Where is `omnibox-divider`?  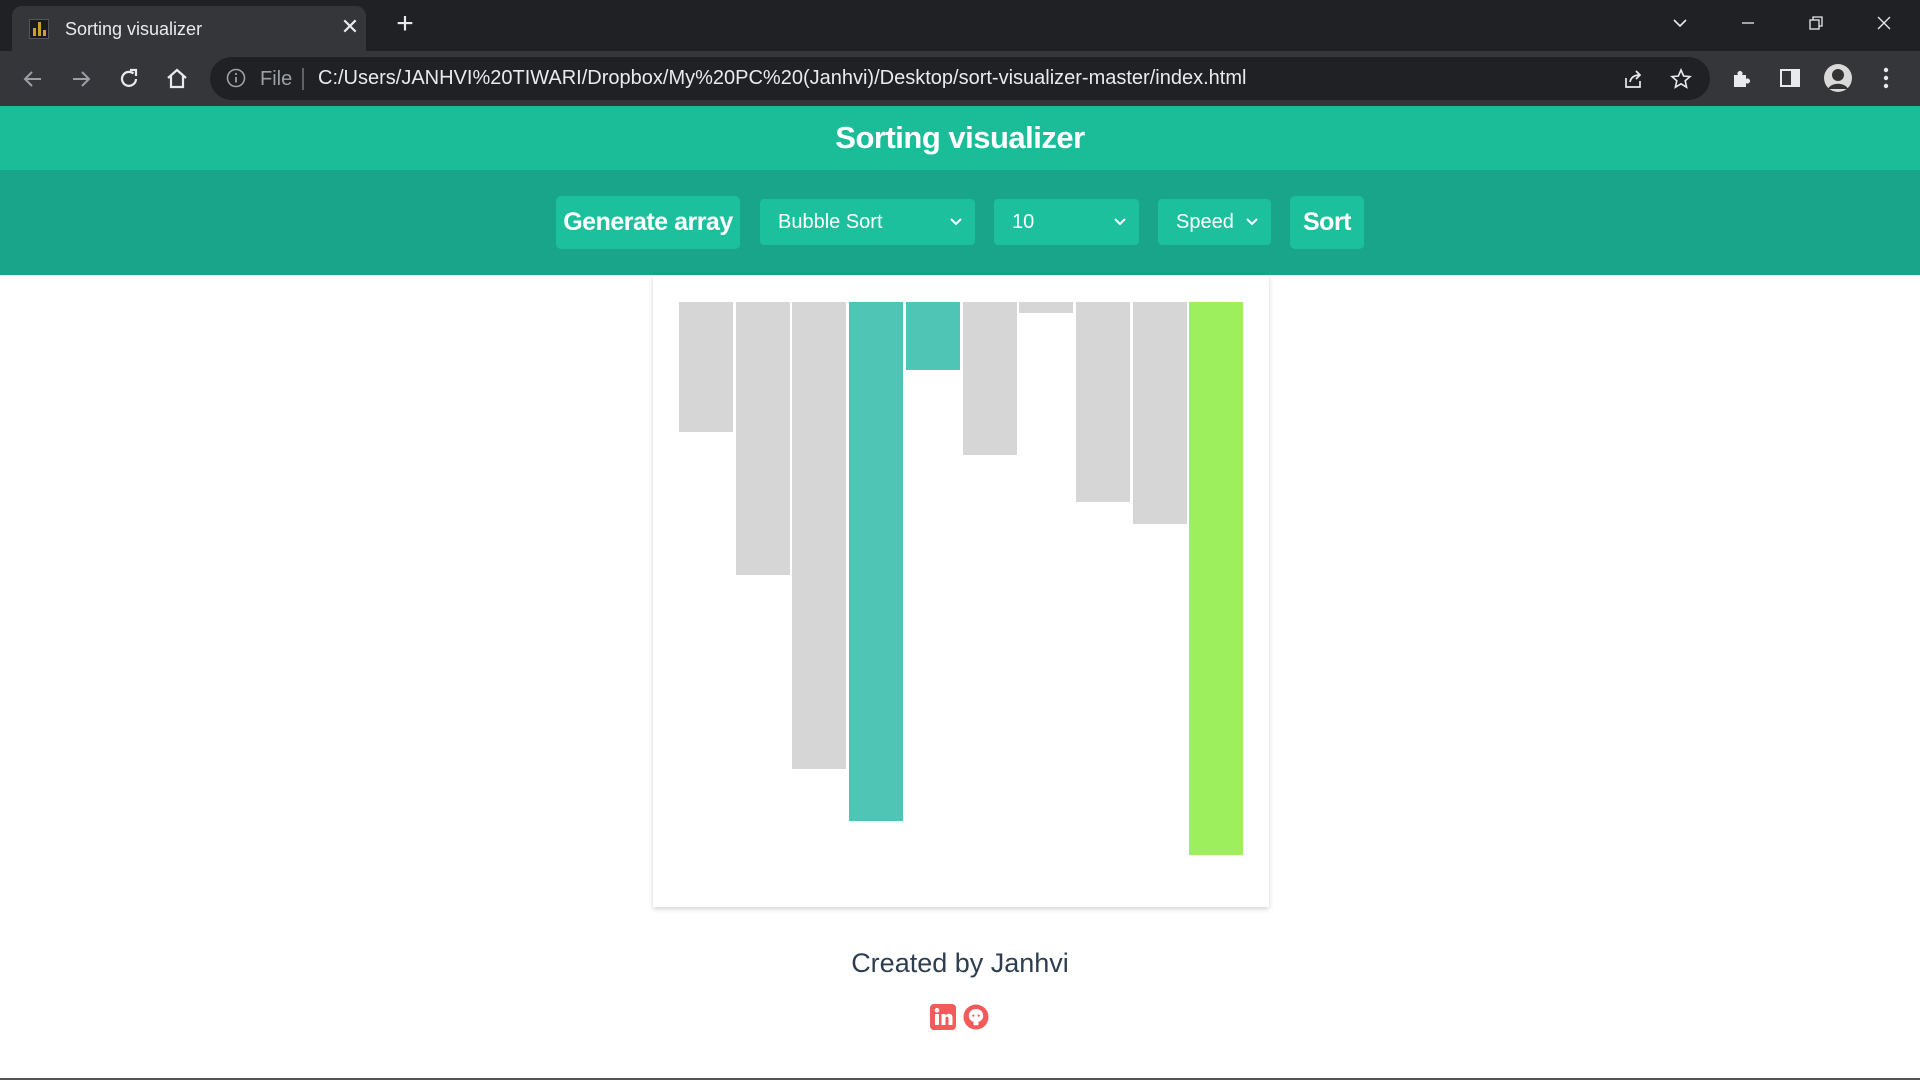
omnibox-divider is located at coordinates (303, 79).